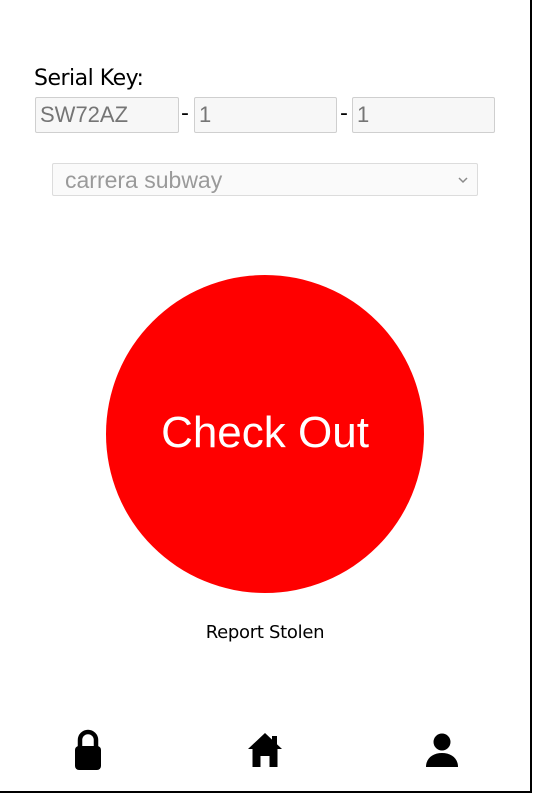  I want to click on lock-icon, so click(88, 749).